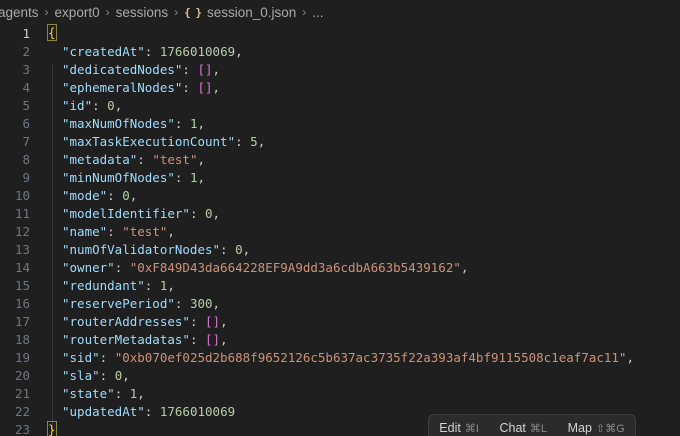  I want to click on line-number: 16, so click(22, 303).